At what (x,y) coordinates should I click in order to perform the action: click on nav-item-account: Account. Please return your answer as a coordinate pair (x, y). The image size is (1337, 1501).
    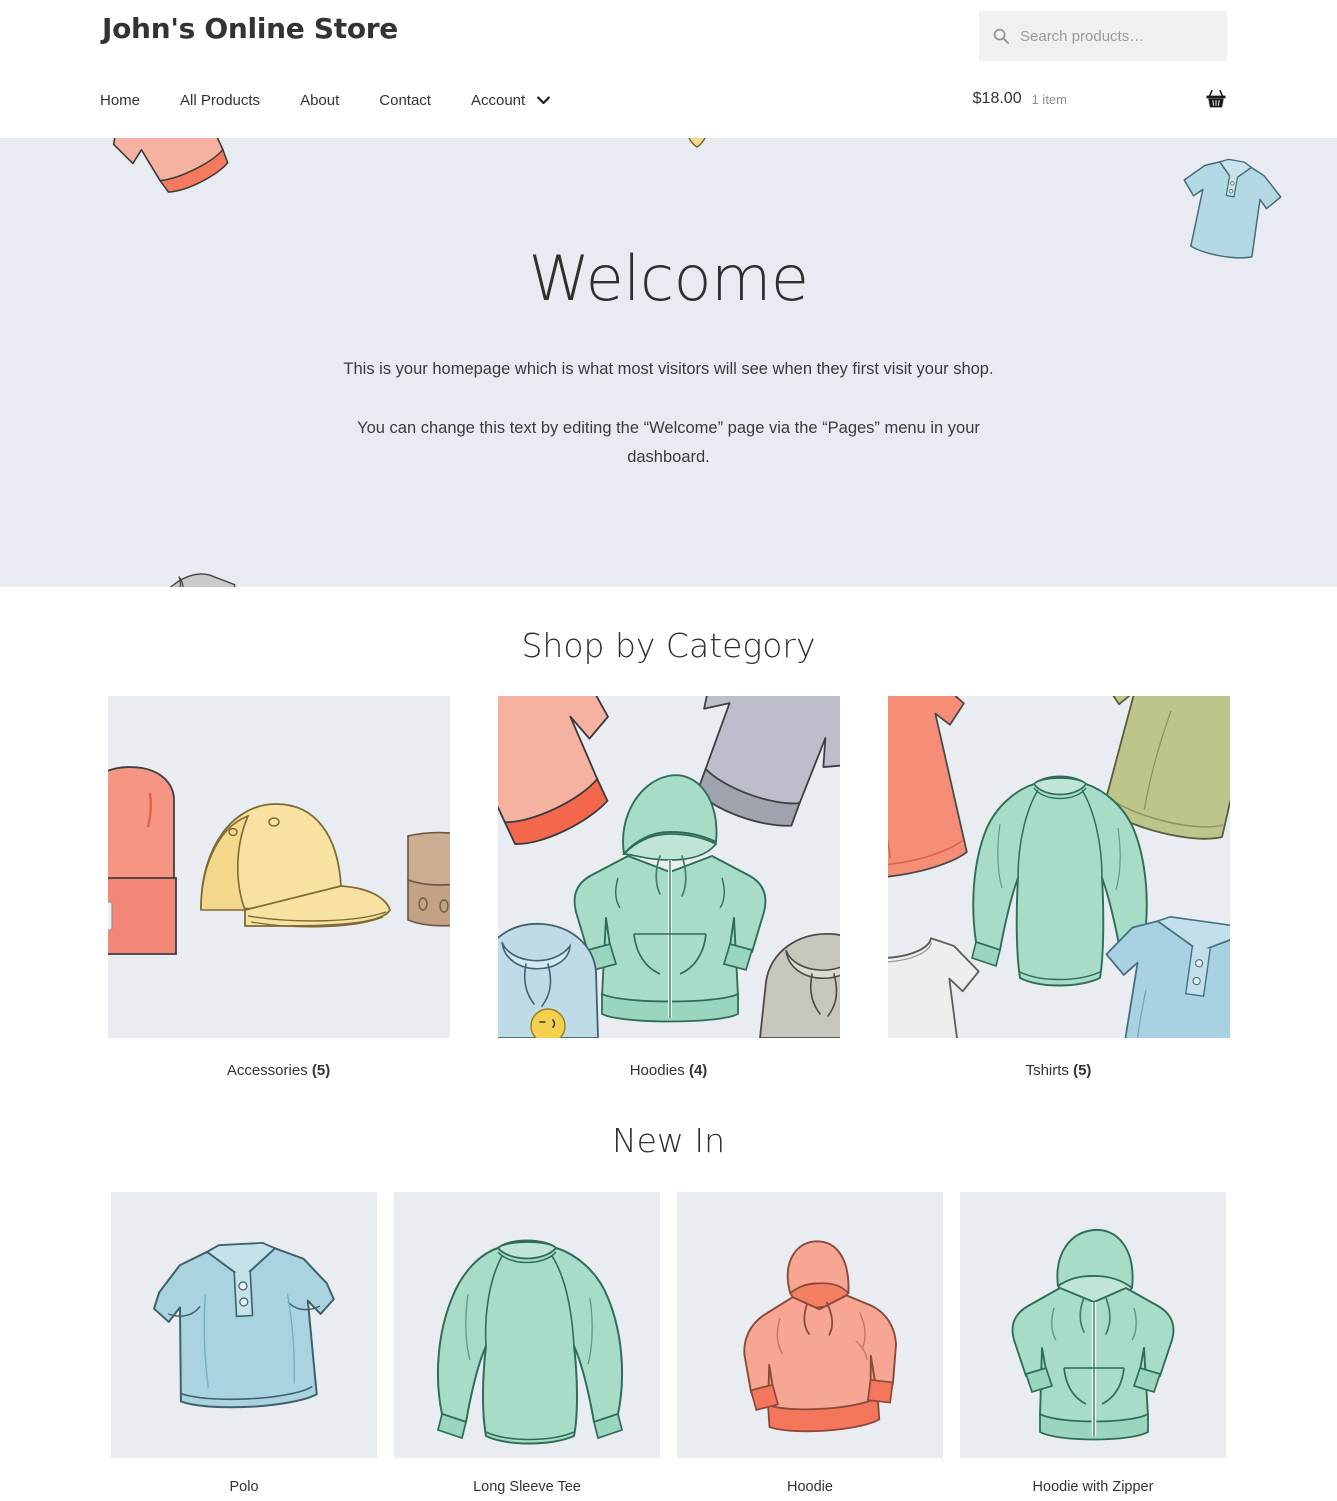
    Looking at the image, I should click on (520, 100).